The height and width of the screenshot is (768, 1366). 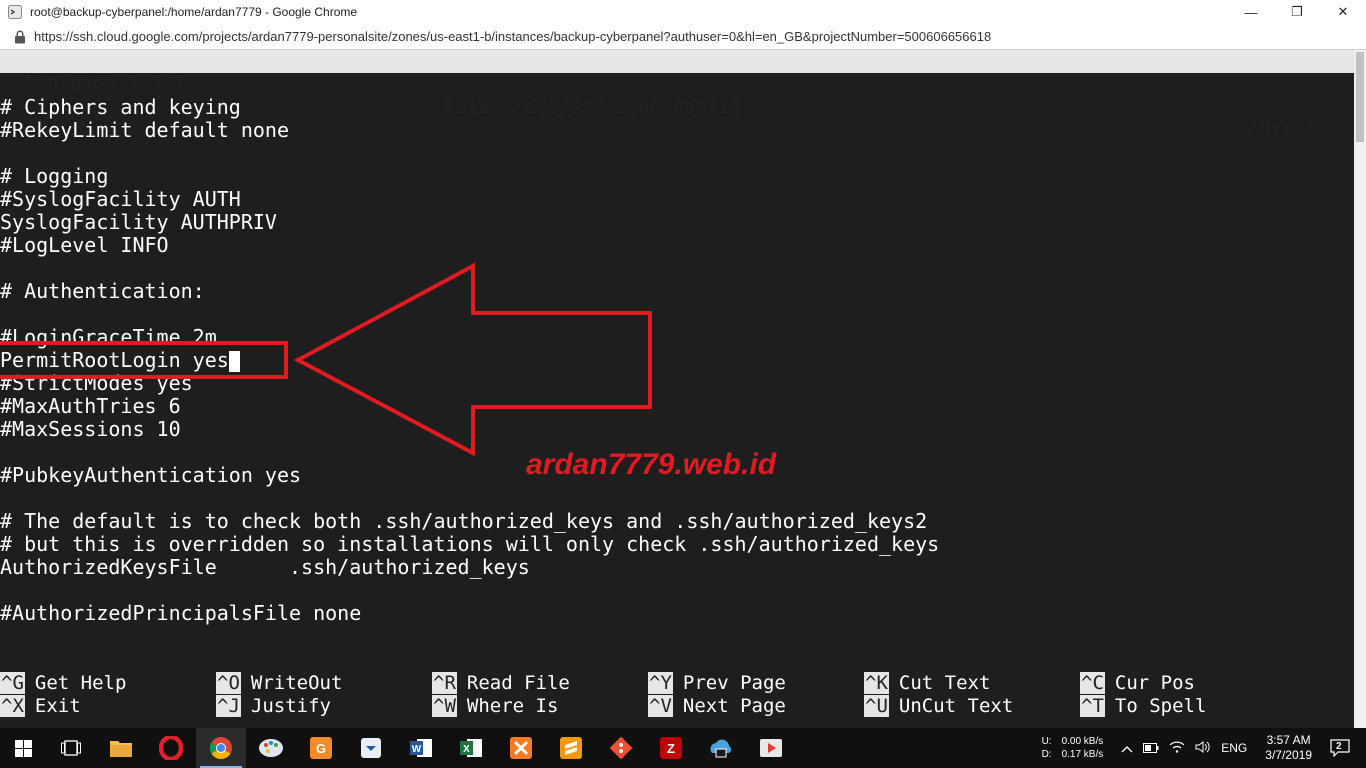 What do you see at coordinates (108, 337) in the screenshot?
I see `text-line: #LoginGraceTime 2m` at bounding box center [108, 337].